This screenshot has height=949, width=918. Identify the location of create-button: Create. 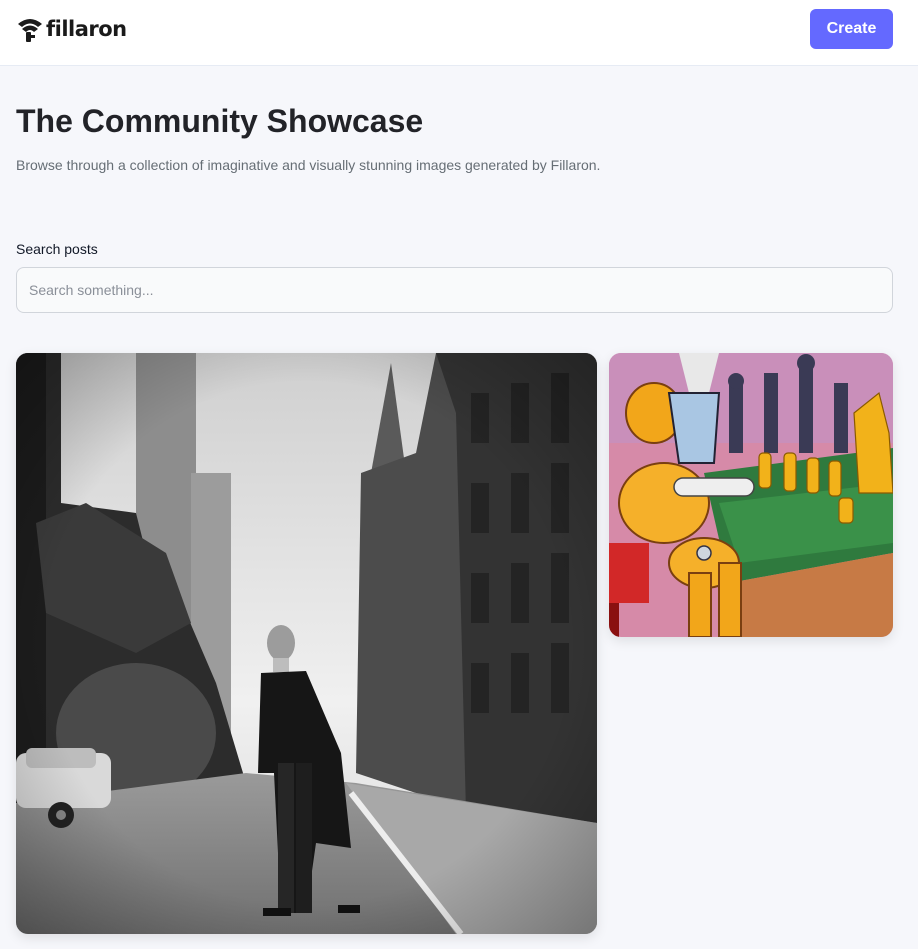
(851, 29).